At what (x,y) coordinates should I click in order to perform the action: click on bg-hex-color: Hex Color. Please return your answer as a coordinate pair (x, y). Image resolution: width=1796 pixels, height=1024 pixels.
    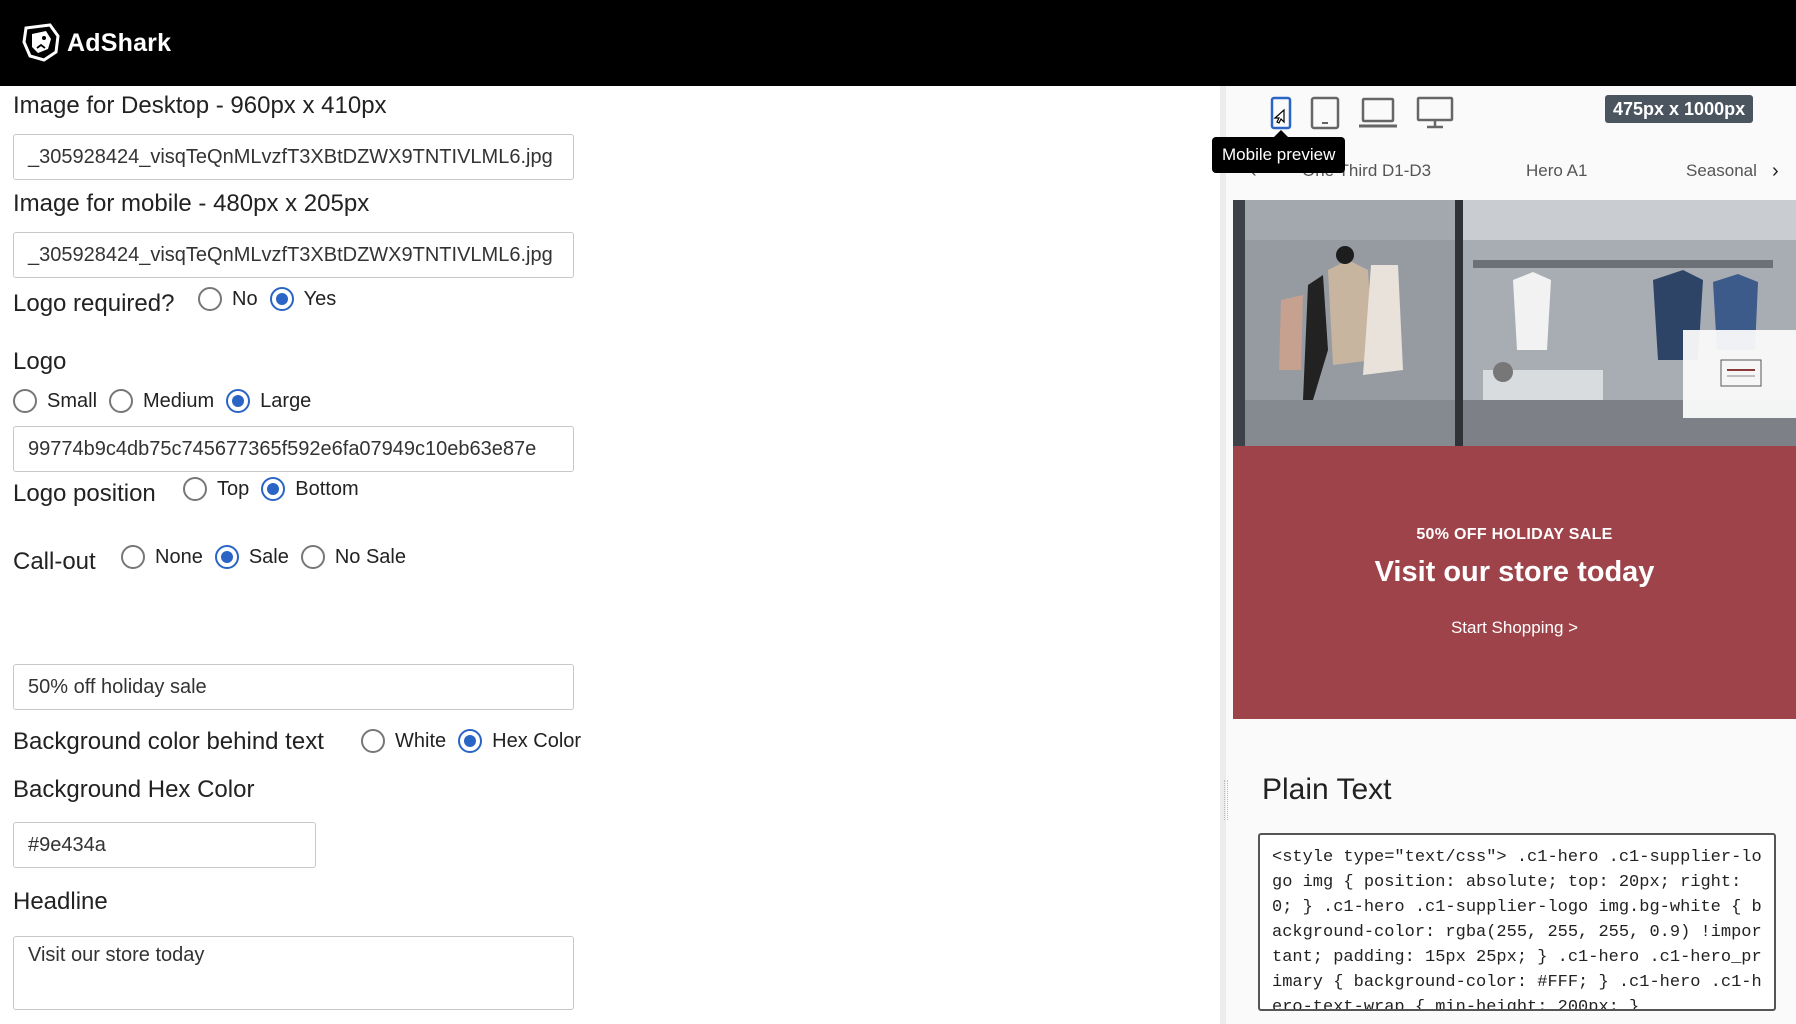
    Looking at the image, I should click on (519, 741).